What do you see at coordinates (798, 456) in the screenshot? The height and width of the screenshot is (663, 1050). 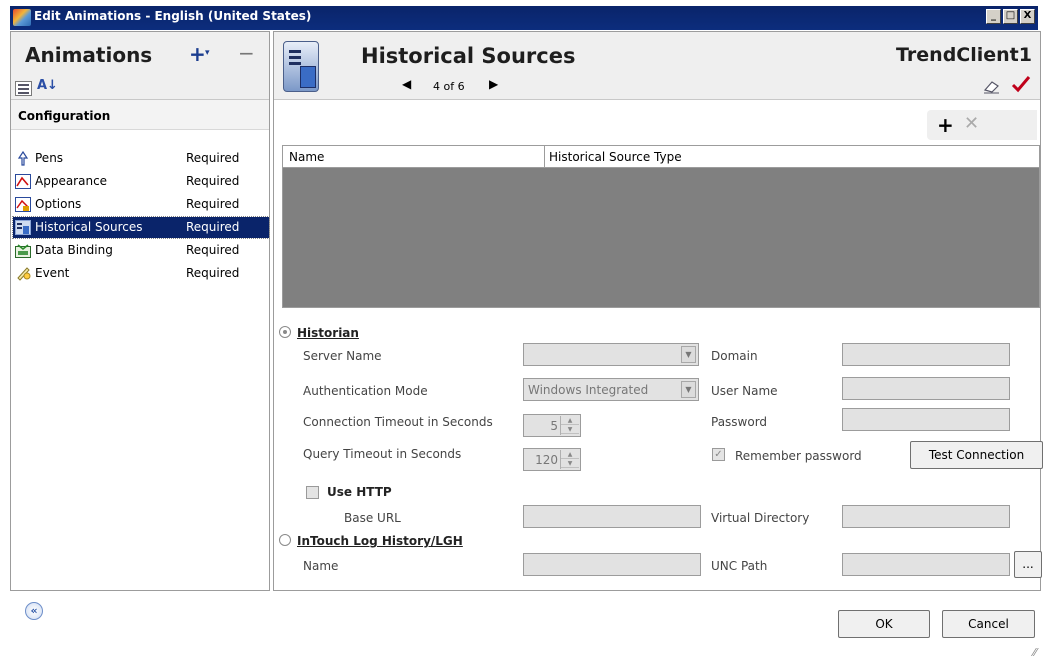 I see `remember-password-label: Remember password` at bounding box center [798, 456].